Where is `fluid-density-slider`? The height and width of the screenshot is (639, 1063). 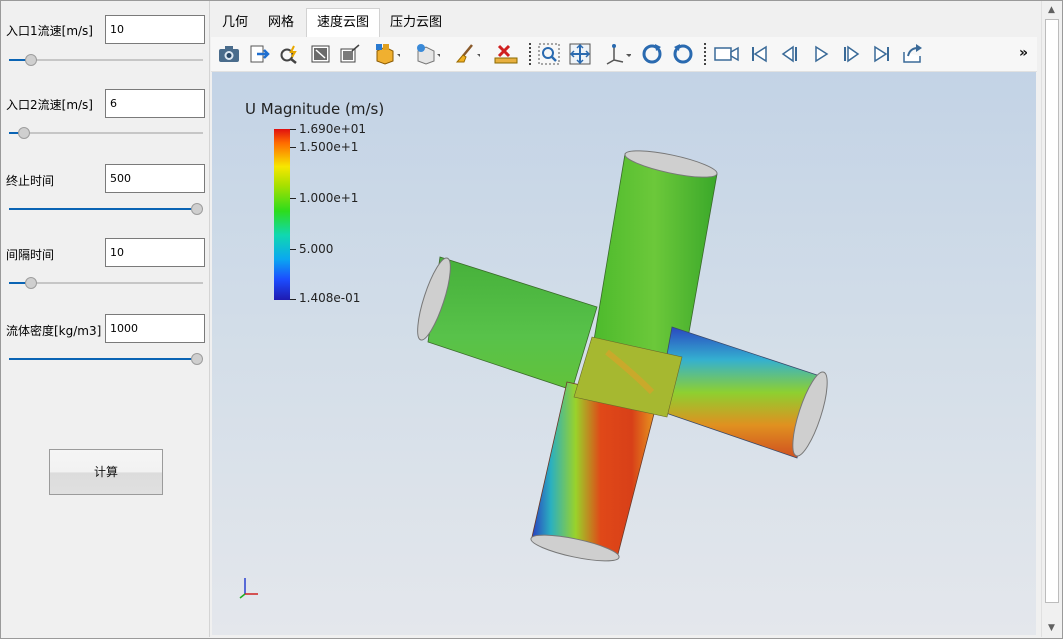
fluid-density-slider is located at coordinates (106, 359).